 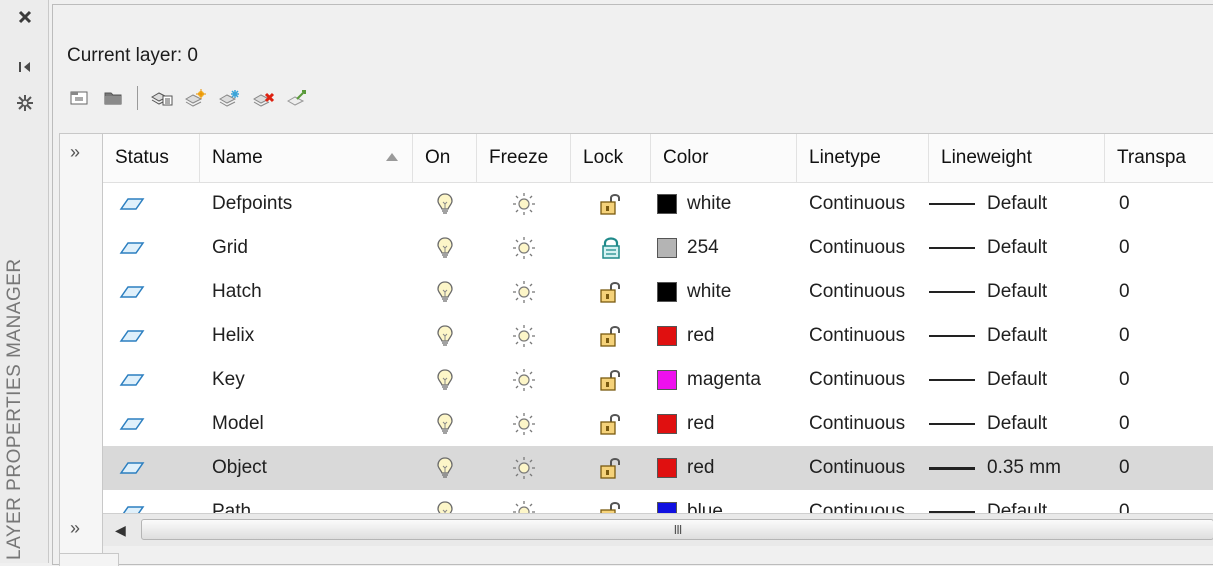 What do you see at coordinates (162, 98) in the screenshot?
I see `layer-states-manager-icon` at bounding box center [162, 98].